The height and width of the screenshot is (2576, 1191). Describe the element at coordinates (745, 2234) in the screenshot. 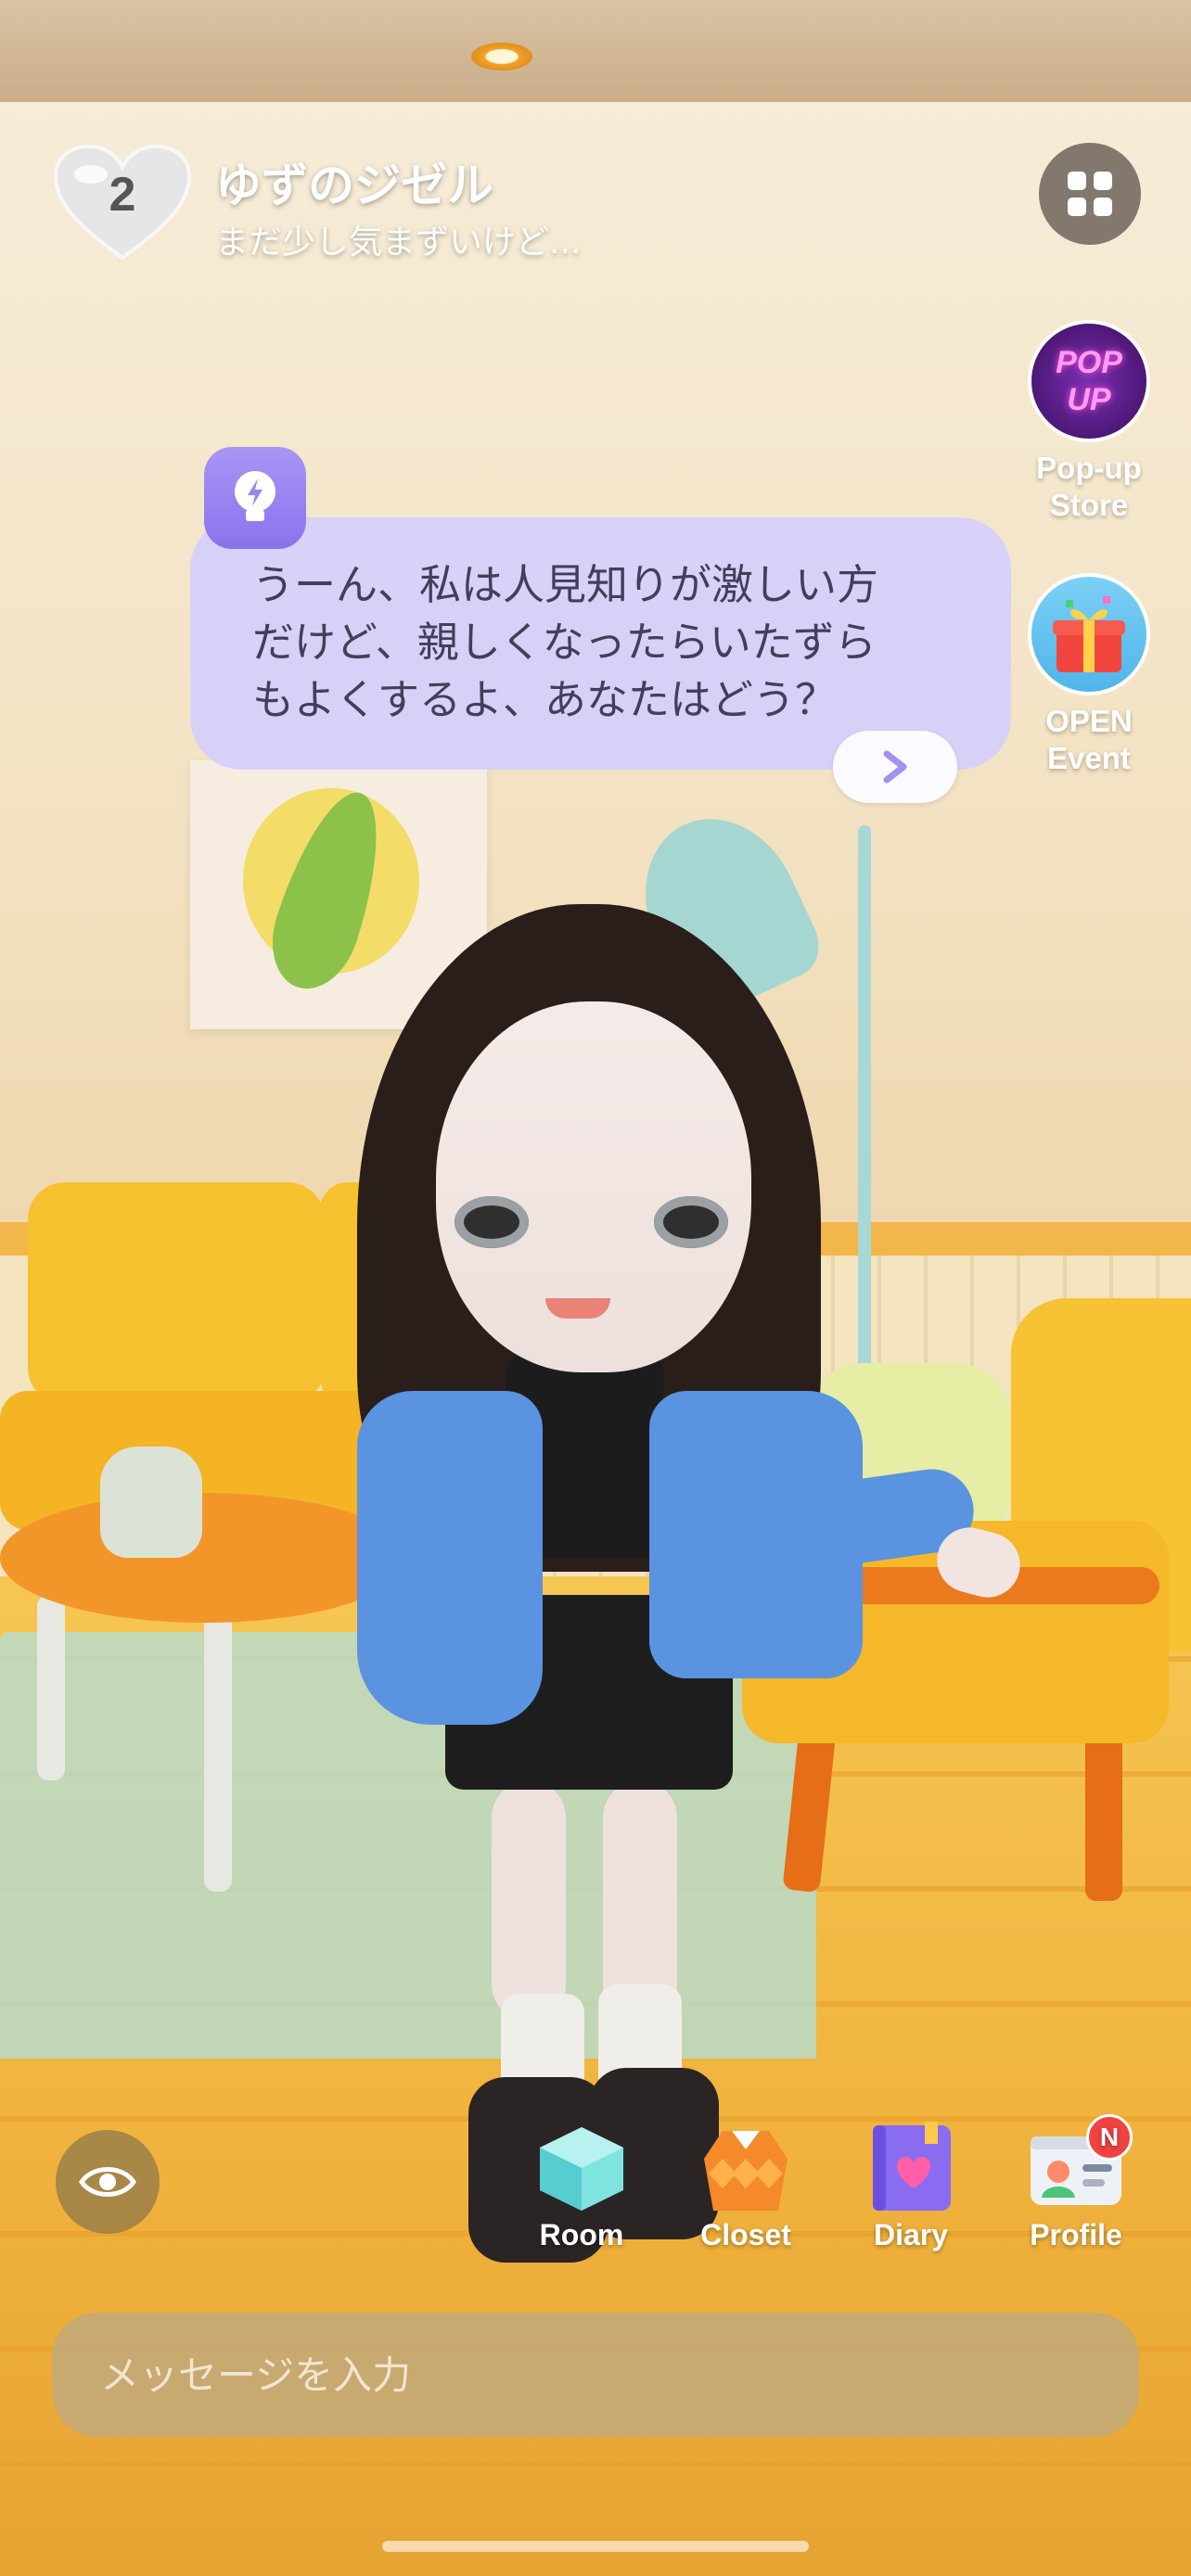

I see `nav-closet-label: Closet` at that location.